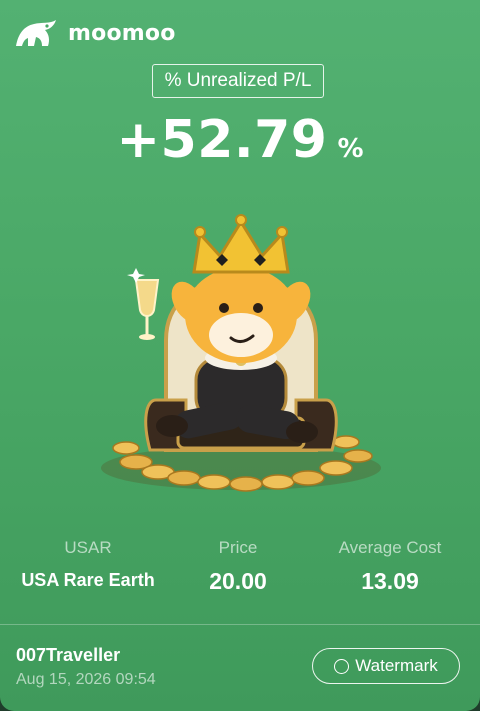 The width and height of the screenshot is (480, 711). I want to click on stock-stat: USAR USA Rare Earth, so click(88, 566).